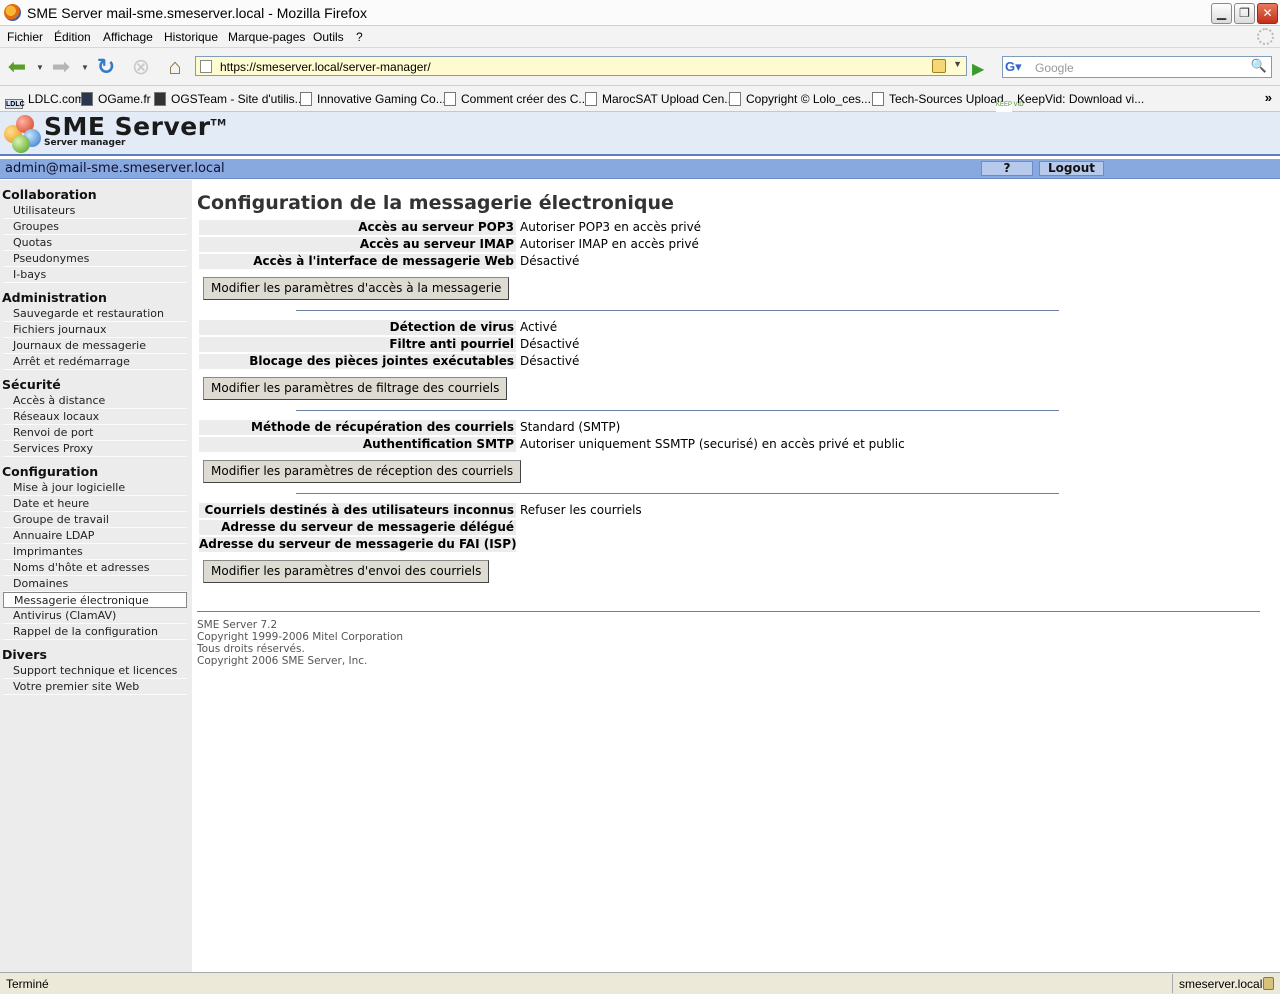 Image resolution: width=1280 pixels, height=994 pixels. What do you see at coordinates (115, 168) in the screenshot?
I see `logged-in-user: admin@mail-sme.smeserver.local` at bounding box center [115, 168].